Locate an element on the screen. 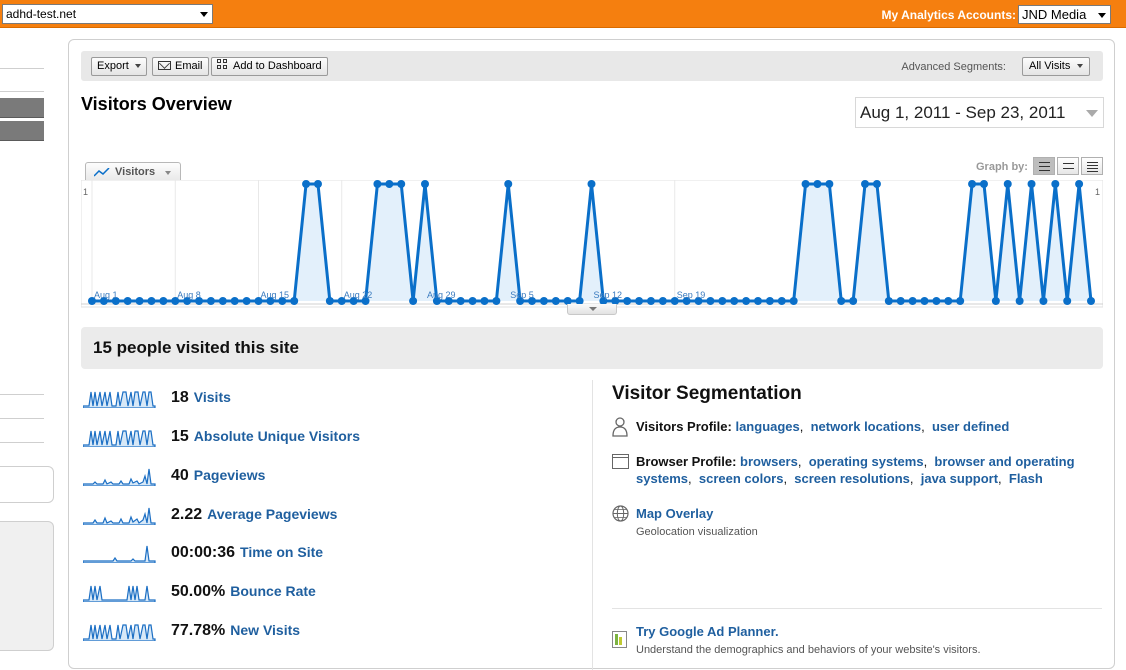  export-button: Export is located at coordinates (119, 66).